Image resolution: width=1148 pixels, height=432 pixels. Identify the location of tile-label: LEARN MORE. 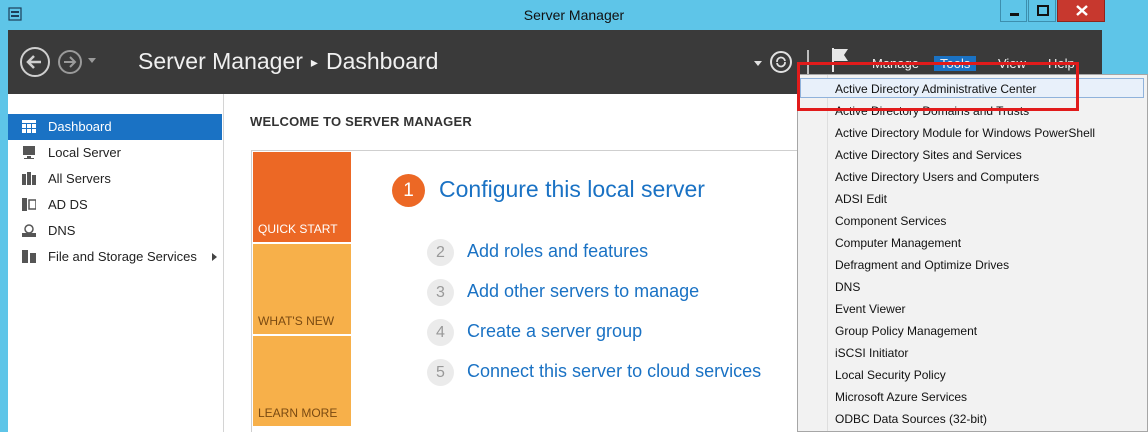
(298, 413).